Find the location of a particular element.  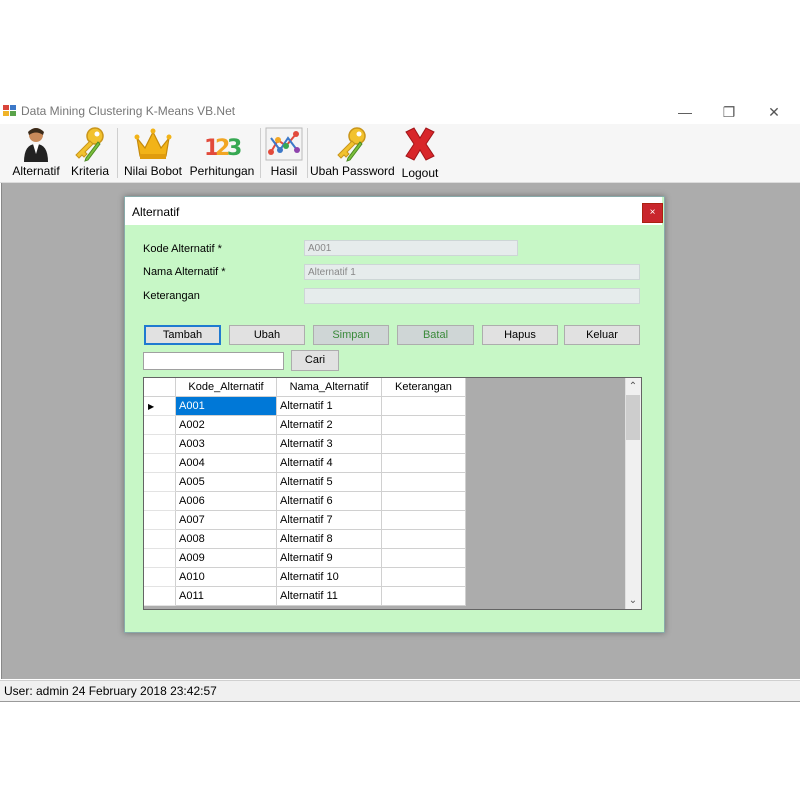

toolbar-alternatif-button: Alternatif is located at coordinates (36, 153).